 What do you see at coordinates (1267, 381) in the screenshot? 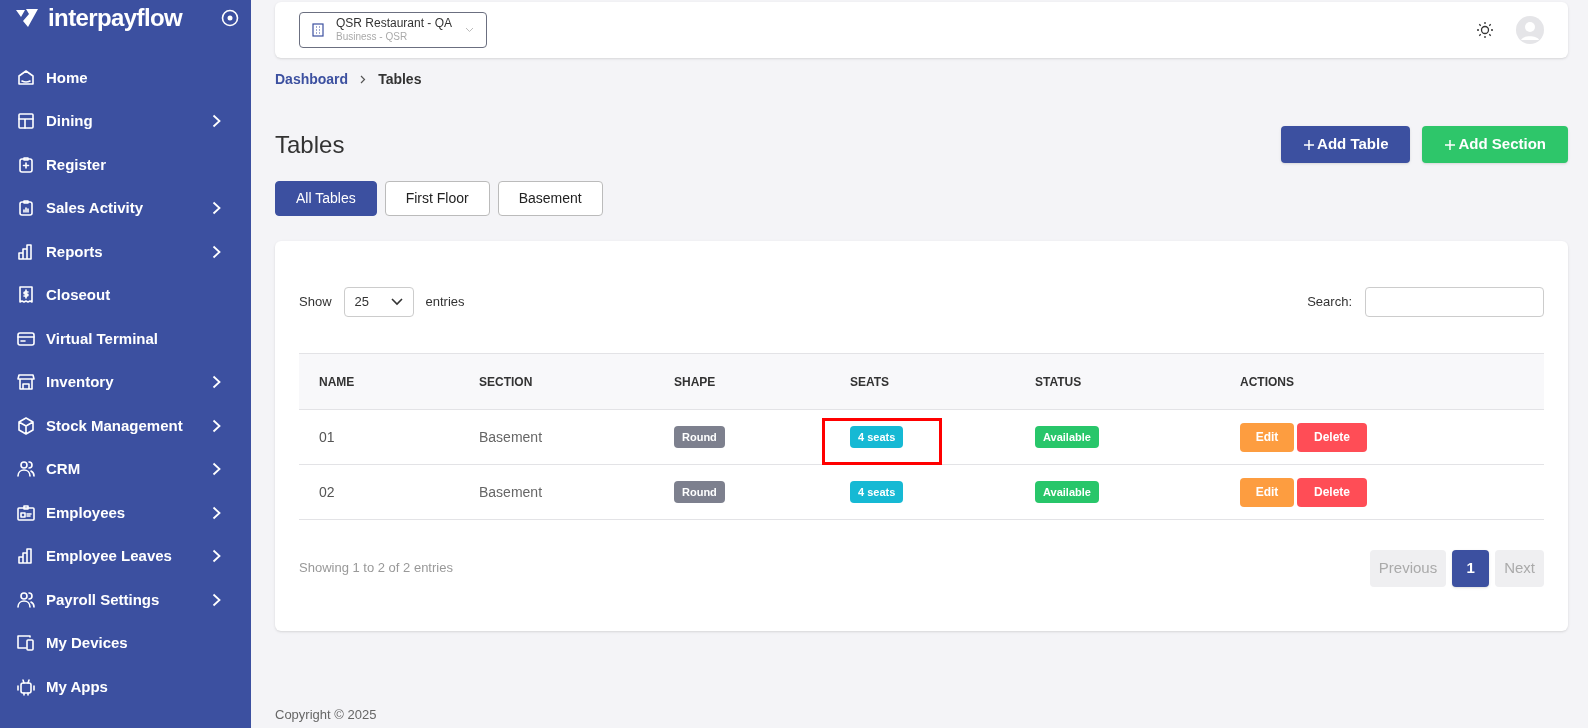
I see `column-header: ACTIONS` at bounding box center [1267, 381].